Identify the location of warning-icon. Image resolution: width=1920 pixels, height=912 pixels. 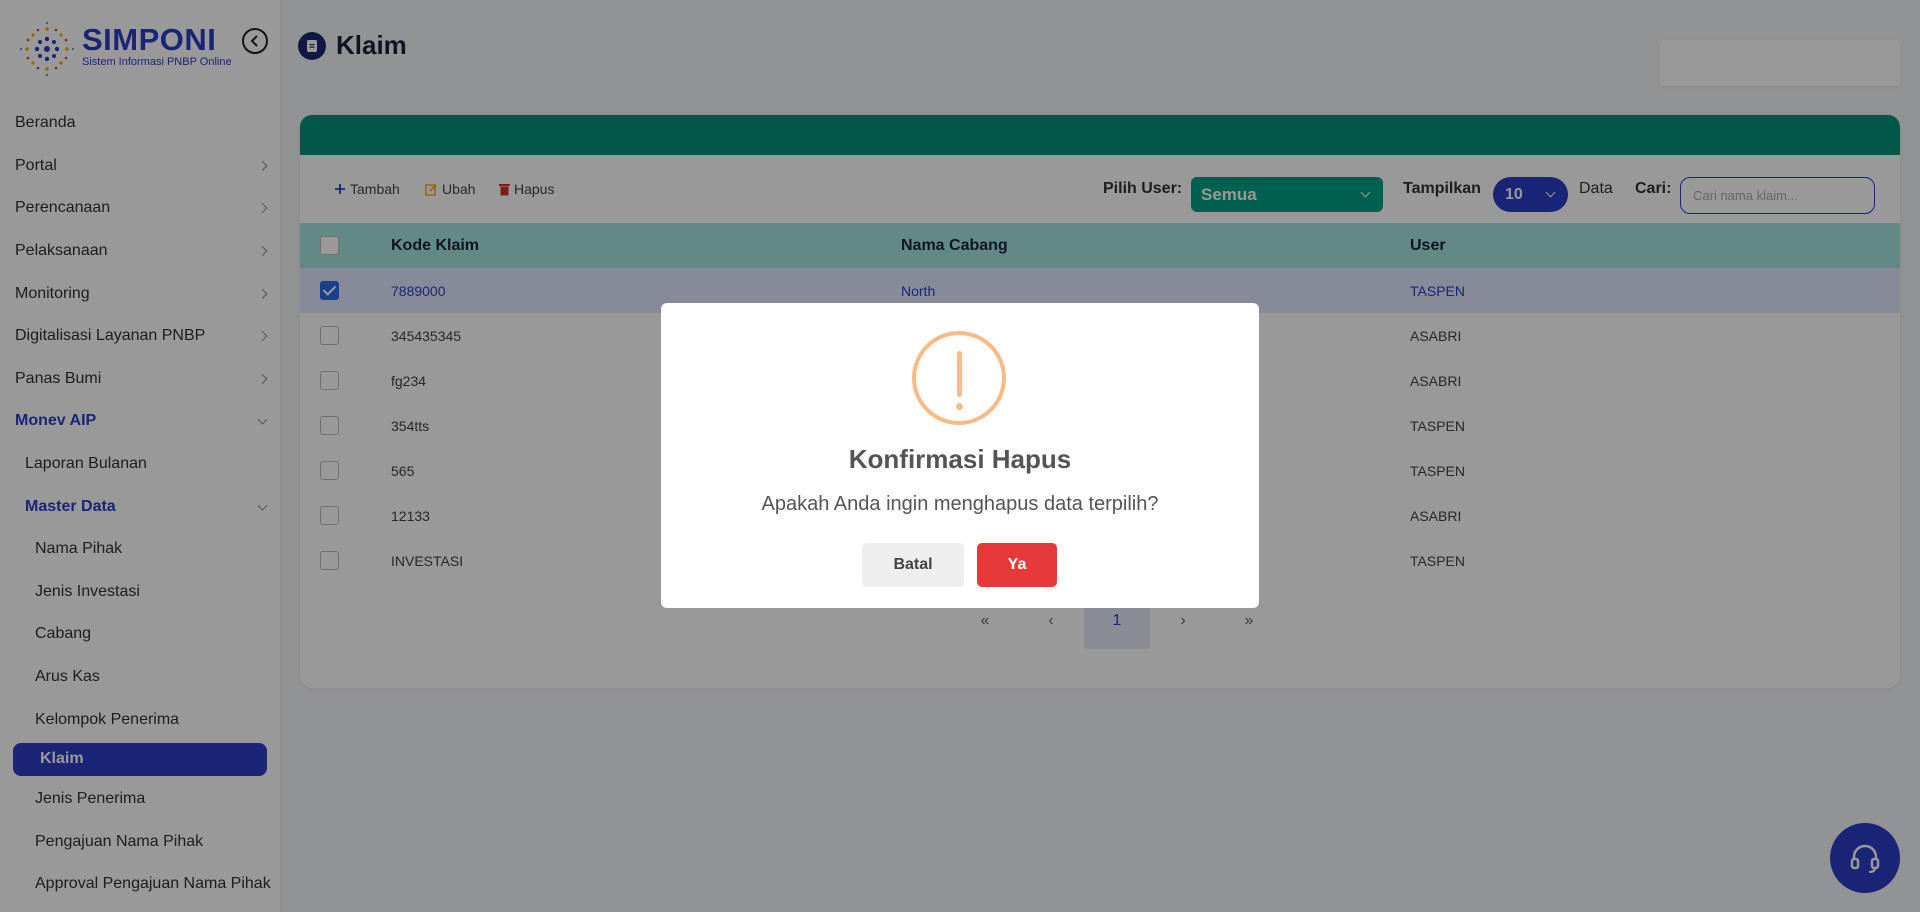
(959, 378).